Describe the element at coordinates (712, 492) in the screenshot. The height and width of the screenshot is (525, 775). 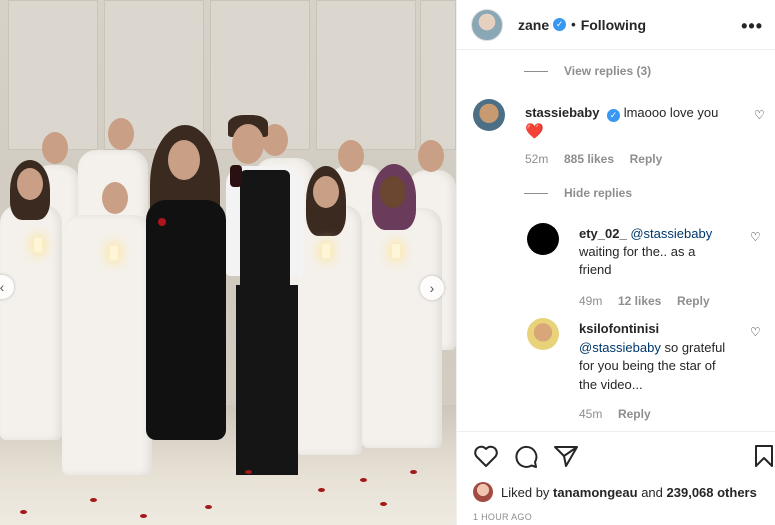
I see `likes-count: 239,068 others` at that location.